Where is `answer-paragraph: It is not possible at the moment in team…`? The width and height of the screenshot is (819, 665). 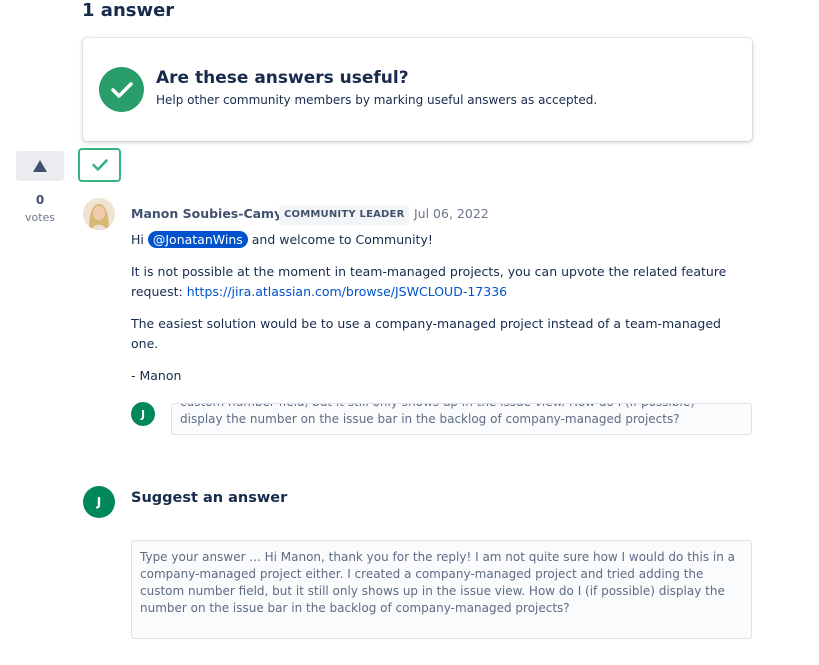 answer-paragraph: It is not possible at the moment in team… is located at coordinates (431, 282).